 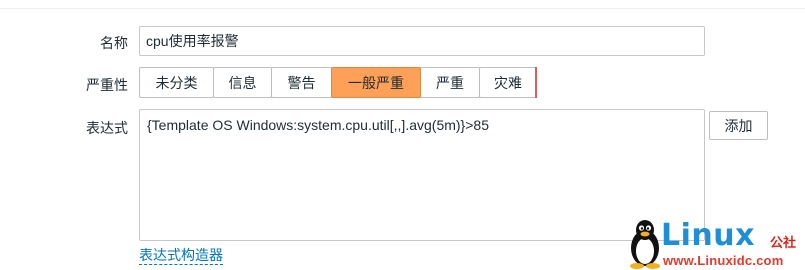 I want to click on severity-option-label: 严重, so click(x=450, y=82).